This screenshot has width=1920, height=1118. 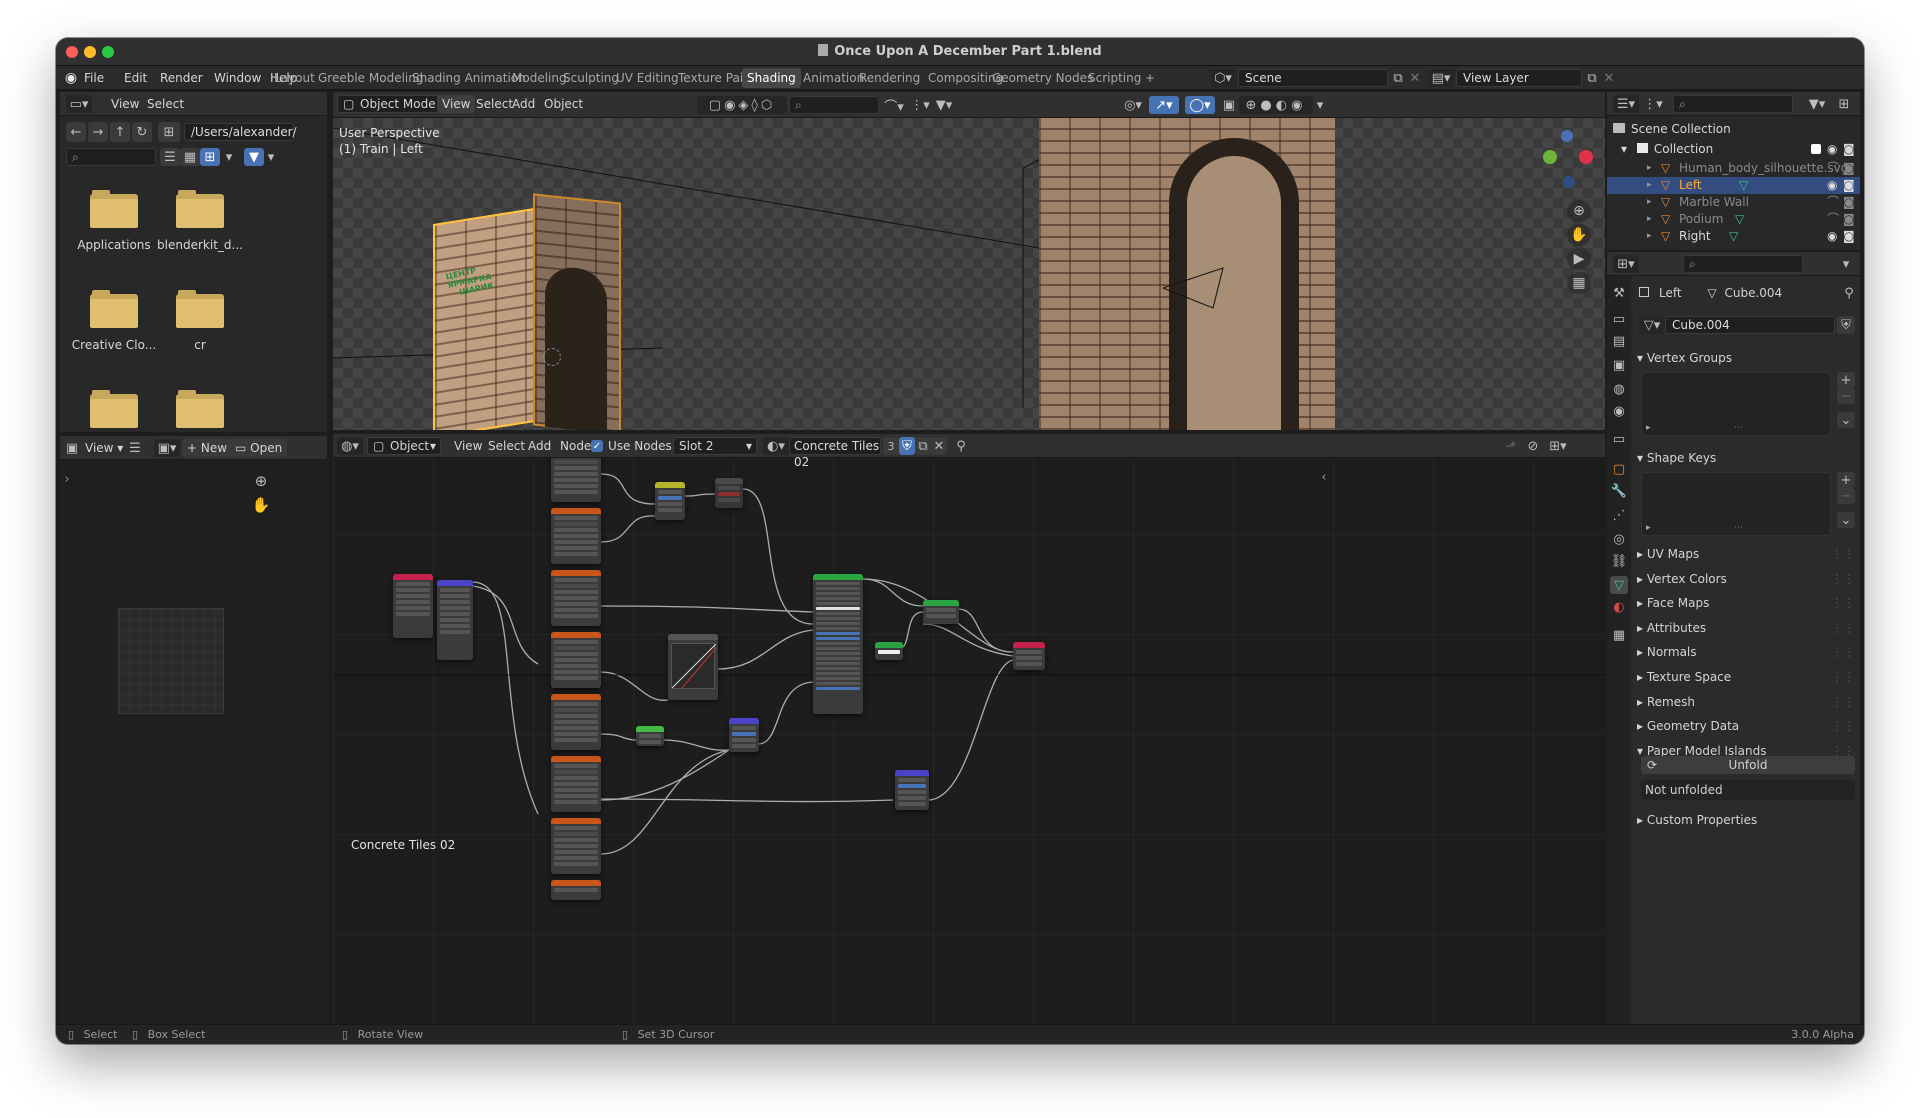 I want to click on physics-icon: ◎, so click(x=1619, y=539).